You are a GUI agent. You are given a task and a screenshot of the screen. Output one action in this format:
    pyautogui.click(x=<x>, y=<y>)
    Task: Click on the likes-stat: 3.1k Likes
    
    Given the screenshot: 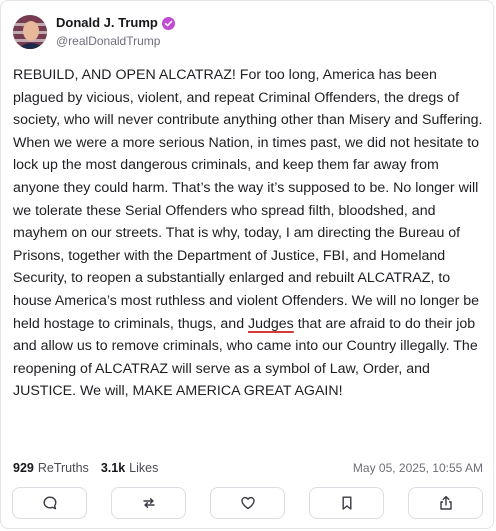 What is the action you would take?
    pyautogui.click(x=130, y=468)
    